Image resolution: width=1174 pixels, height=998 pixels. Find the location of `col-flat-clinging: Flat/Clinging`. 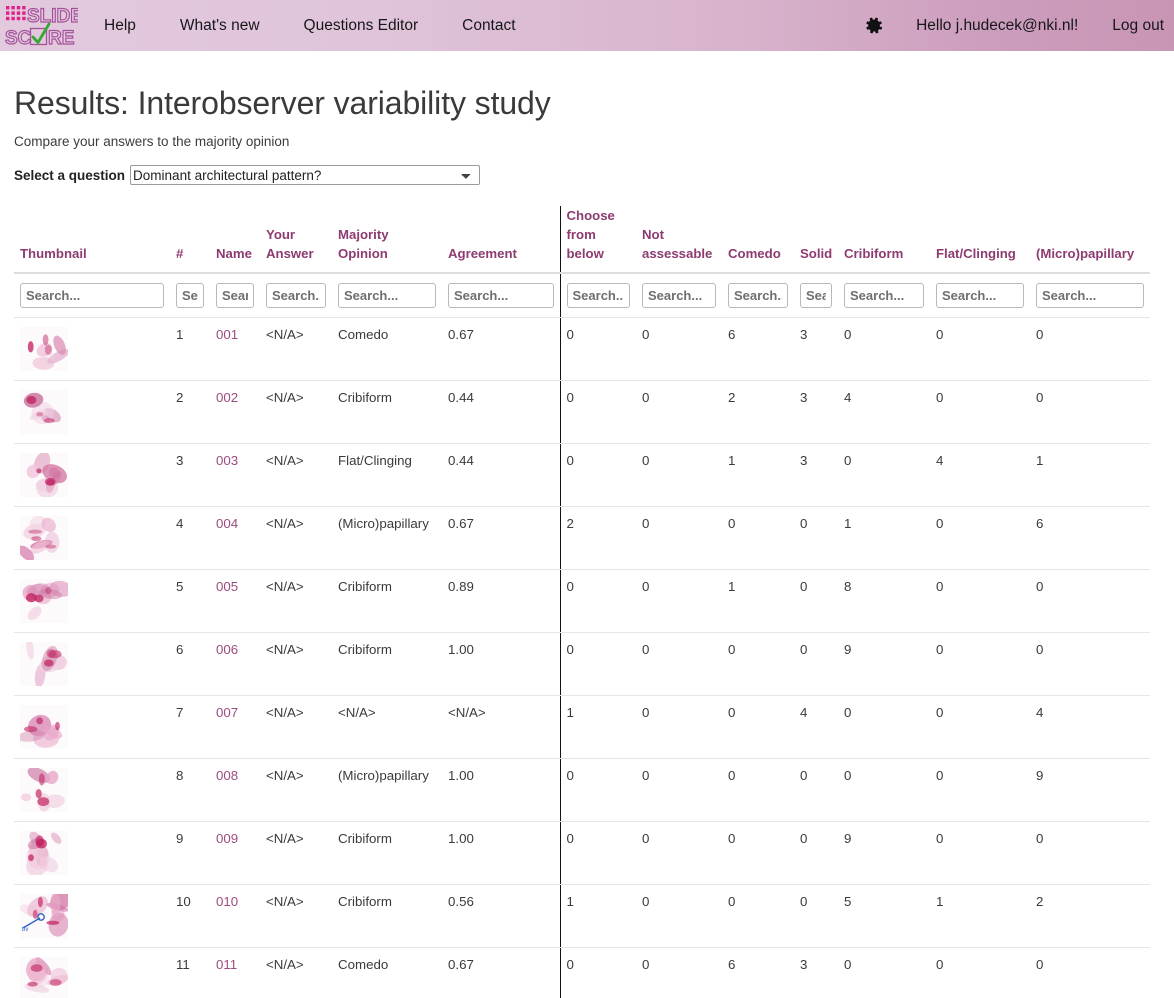

col-flat-clinging: Flat/Clinging is located at coordinates (980, 240).